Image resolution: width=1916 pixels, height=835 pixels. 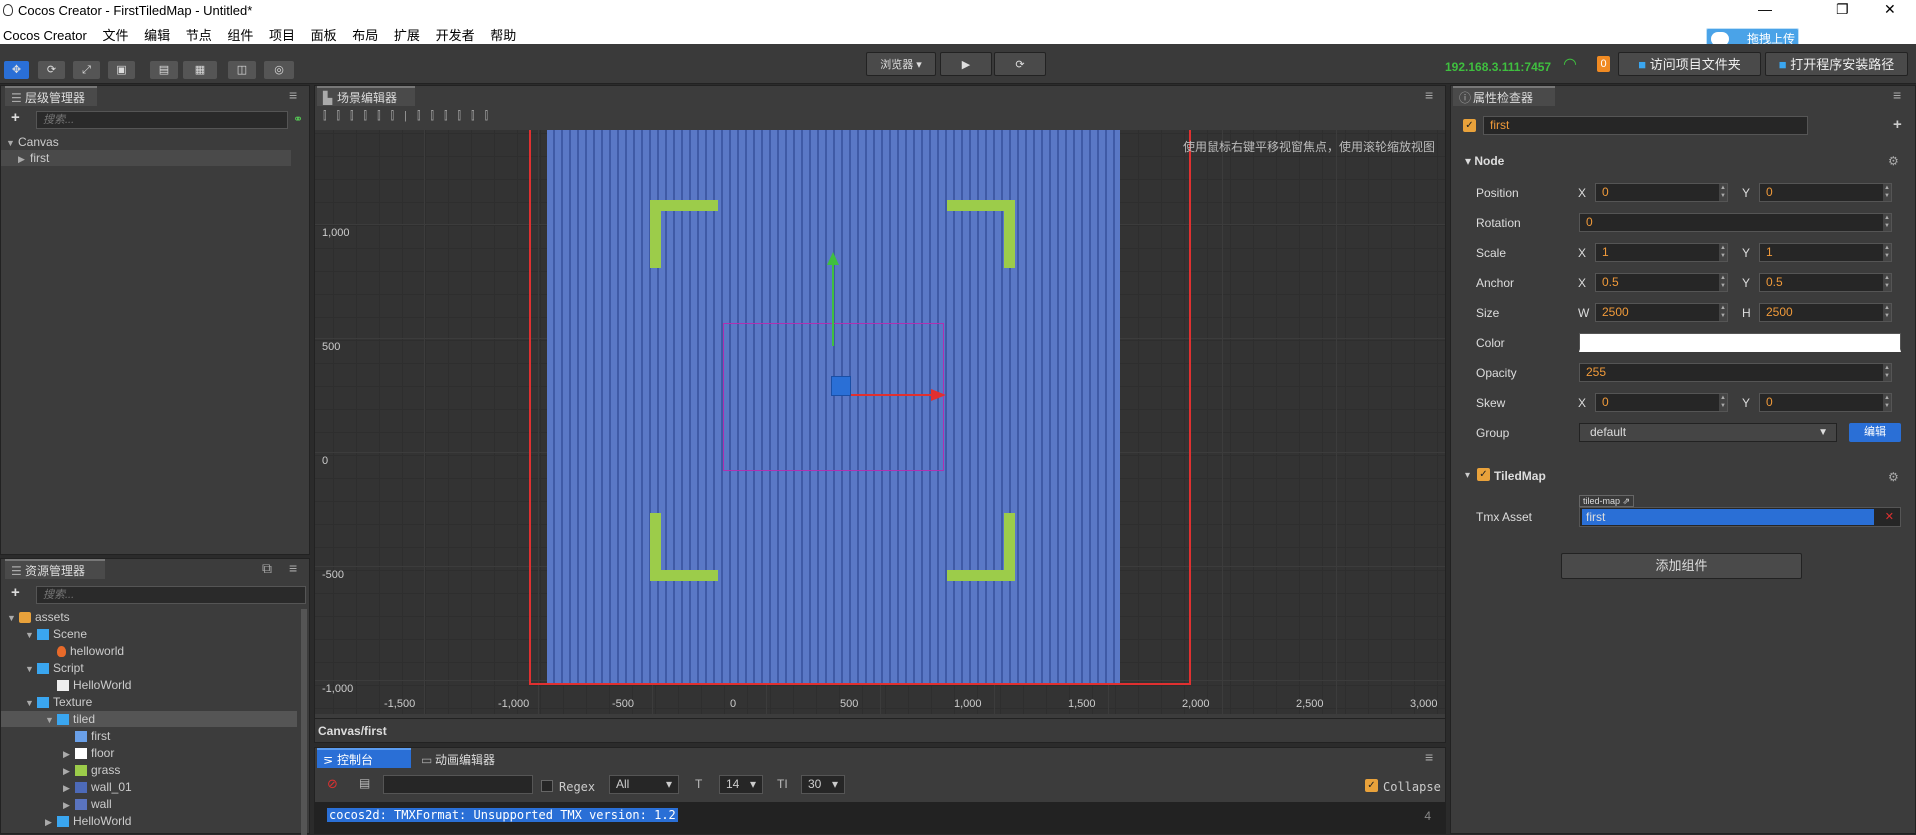 What do you see at coordinates (152, 617) in the screenshot?
I see `asset-item: ▼ assets` at bounding box center [152, 617].